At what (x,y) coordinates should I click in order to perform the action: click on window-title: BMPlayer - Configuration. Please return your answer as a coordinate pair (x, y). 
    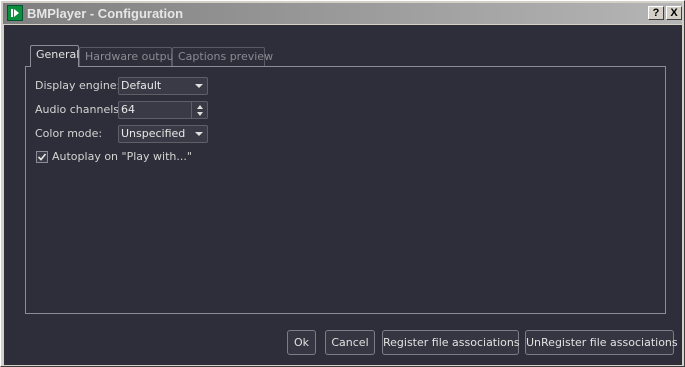
    Looking at the image, I should click on (105, 13).